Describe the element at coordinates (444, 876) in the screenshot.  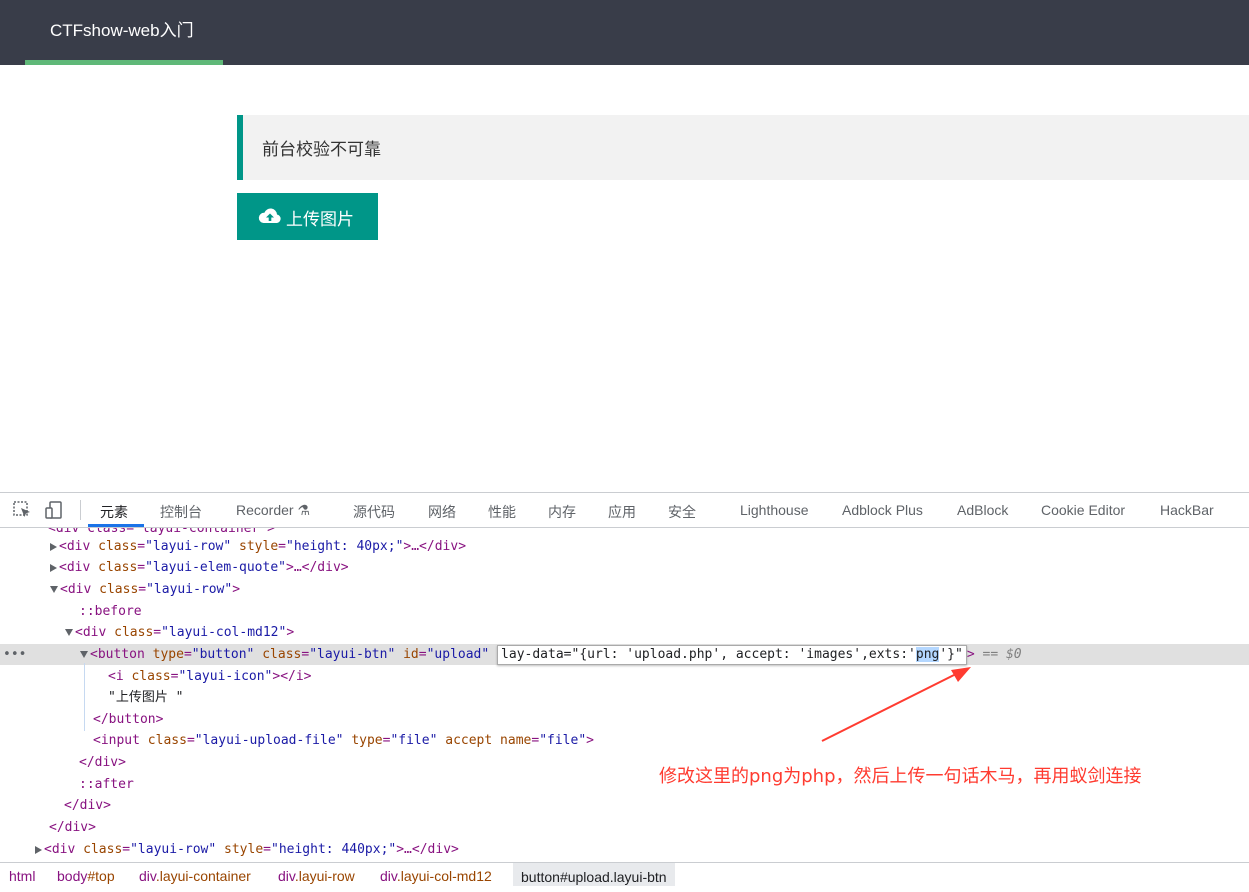
I see `crumb-selector: .layui-col-md12` at that location.